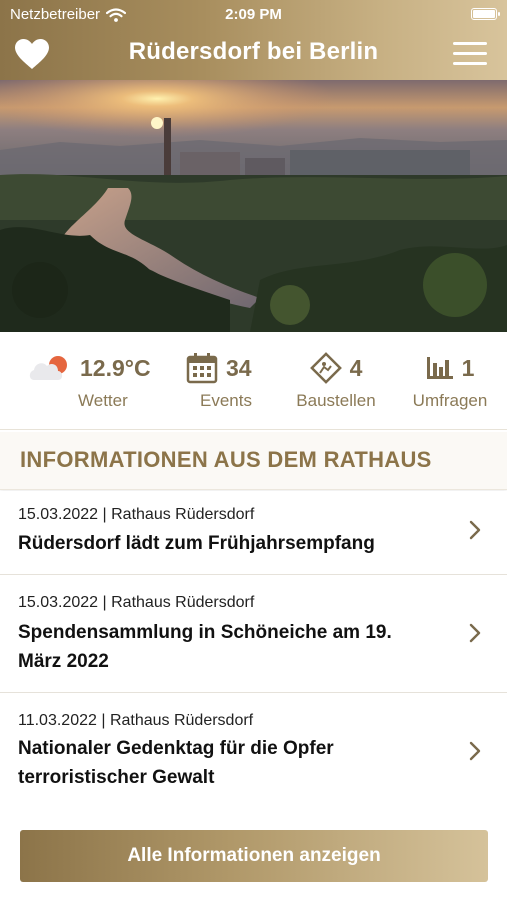 Image resolution: width=507 pixels, height=900 pixels. What do you see at coordinates (205, 632) in the screenshot?
I see `news-headline-line: Spendensammlung in Schöneiche am 19.` at bounding box center [205, 632].